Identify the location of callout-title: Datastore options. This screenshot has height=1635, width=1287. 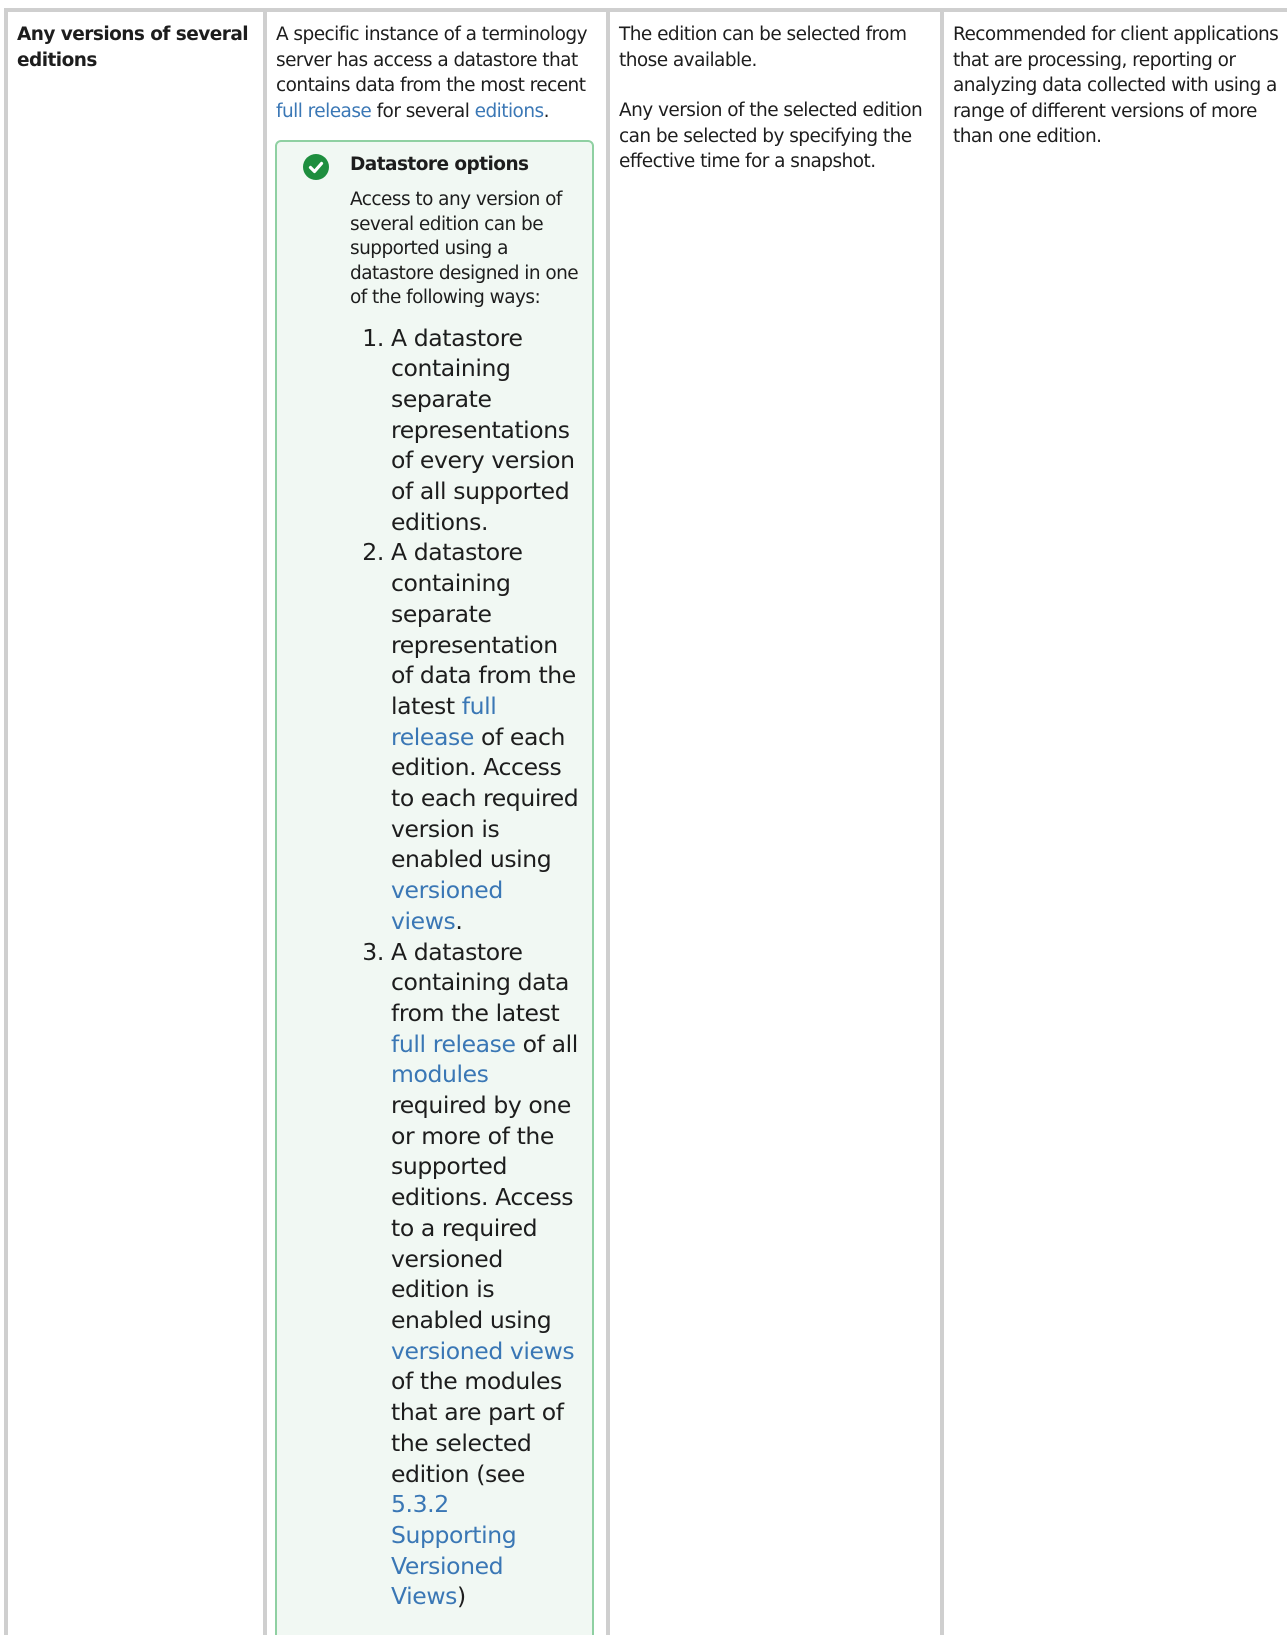
(439, 164).